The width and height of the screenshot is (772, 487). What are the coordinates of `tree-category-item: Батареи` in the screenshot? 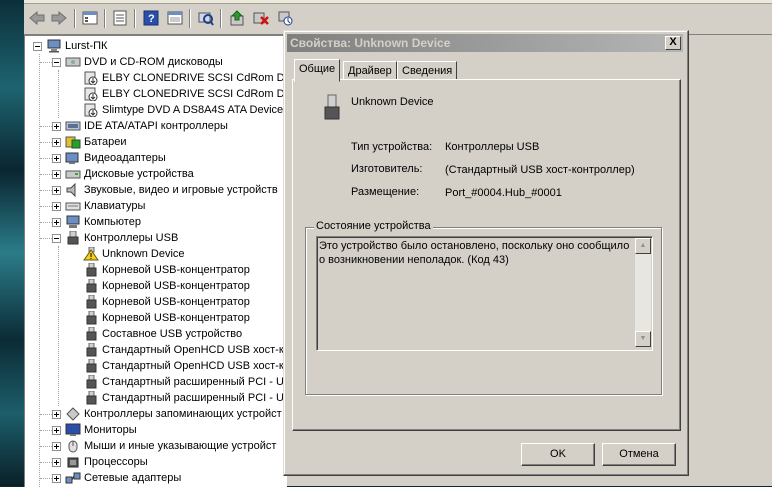 It's located at (83, 142).